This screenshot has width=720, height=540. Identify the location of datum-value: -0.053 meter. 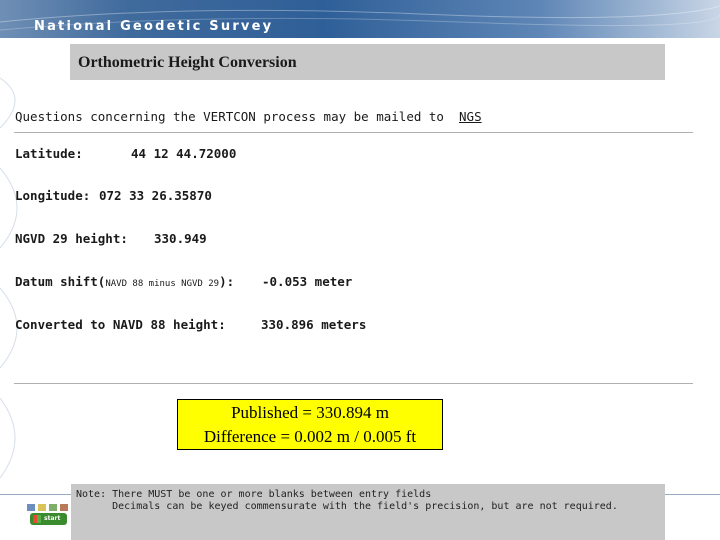
(307, 281).